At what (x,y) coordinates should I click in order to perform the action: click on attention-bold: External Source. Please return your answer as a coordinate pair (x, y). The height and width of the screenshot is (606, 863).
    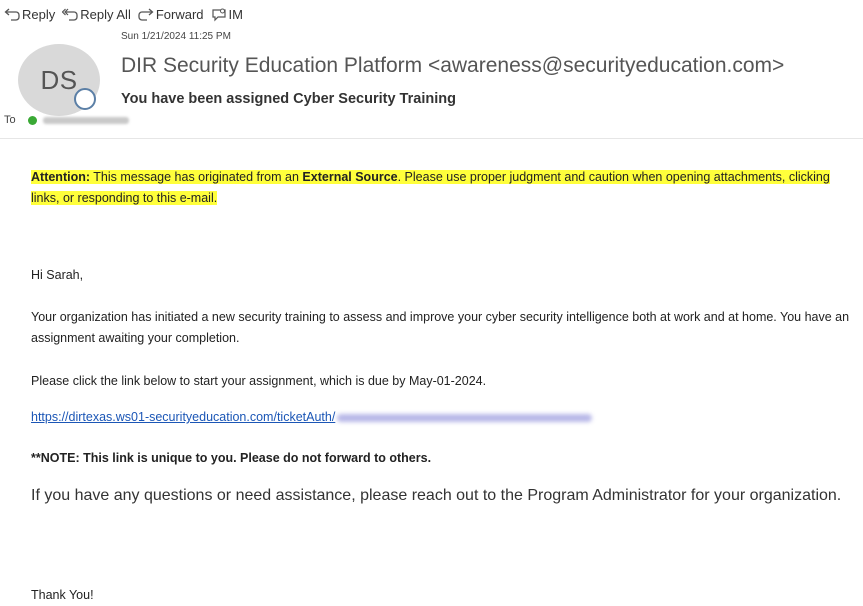
    Looking at the image, I should click on (350, 177).